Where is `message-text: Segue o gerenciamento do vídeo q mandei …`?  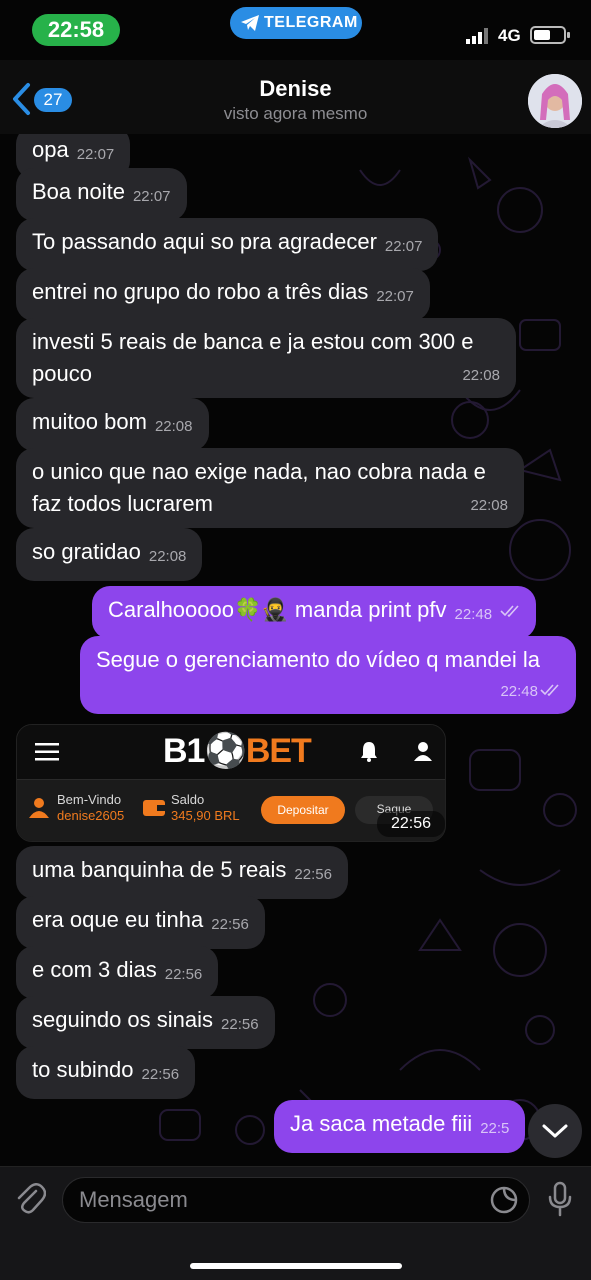
message-text: Segue o gerenciamento do vídeo q mandei … is located at coordinates (318, 659).